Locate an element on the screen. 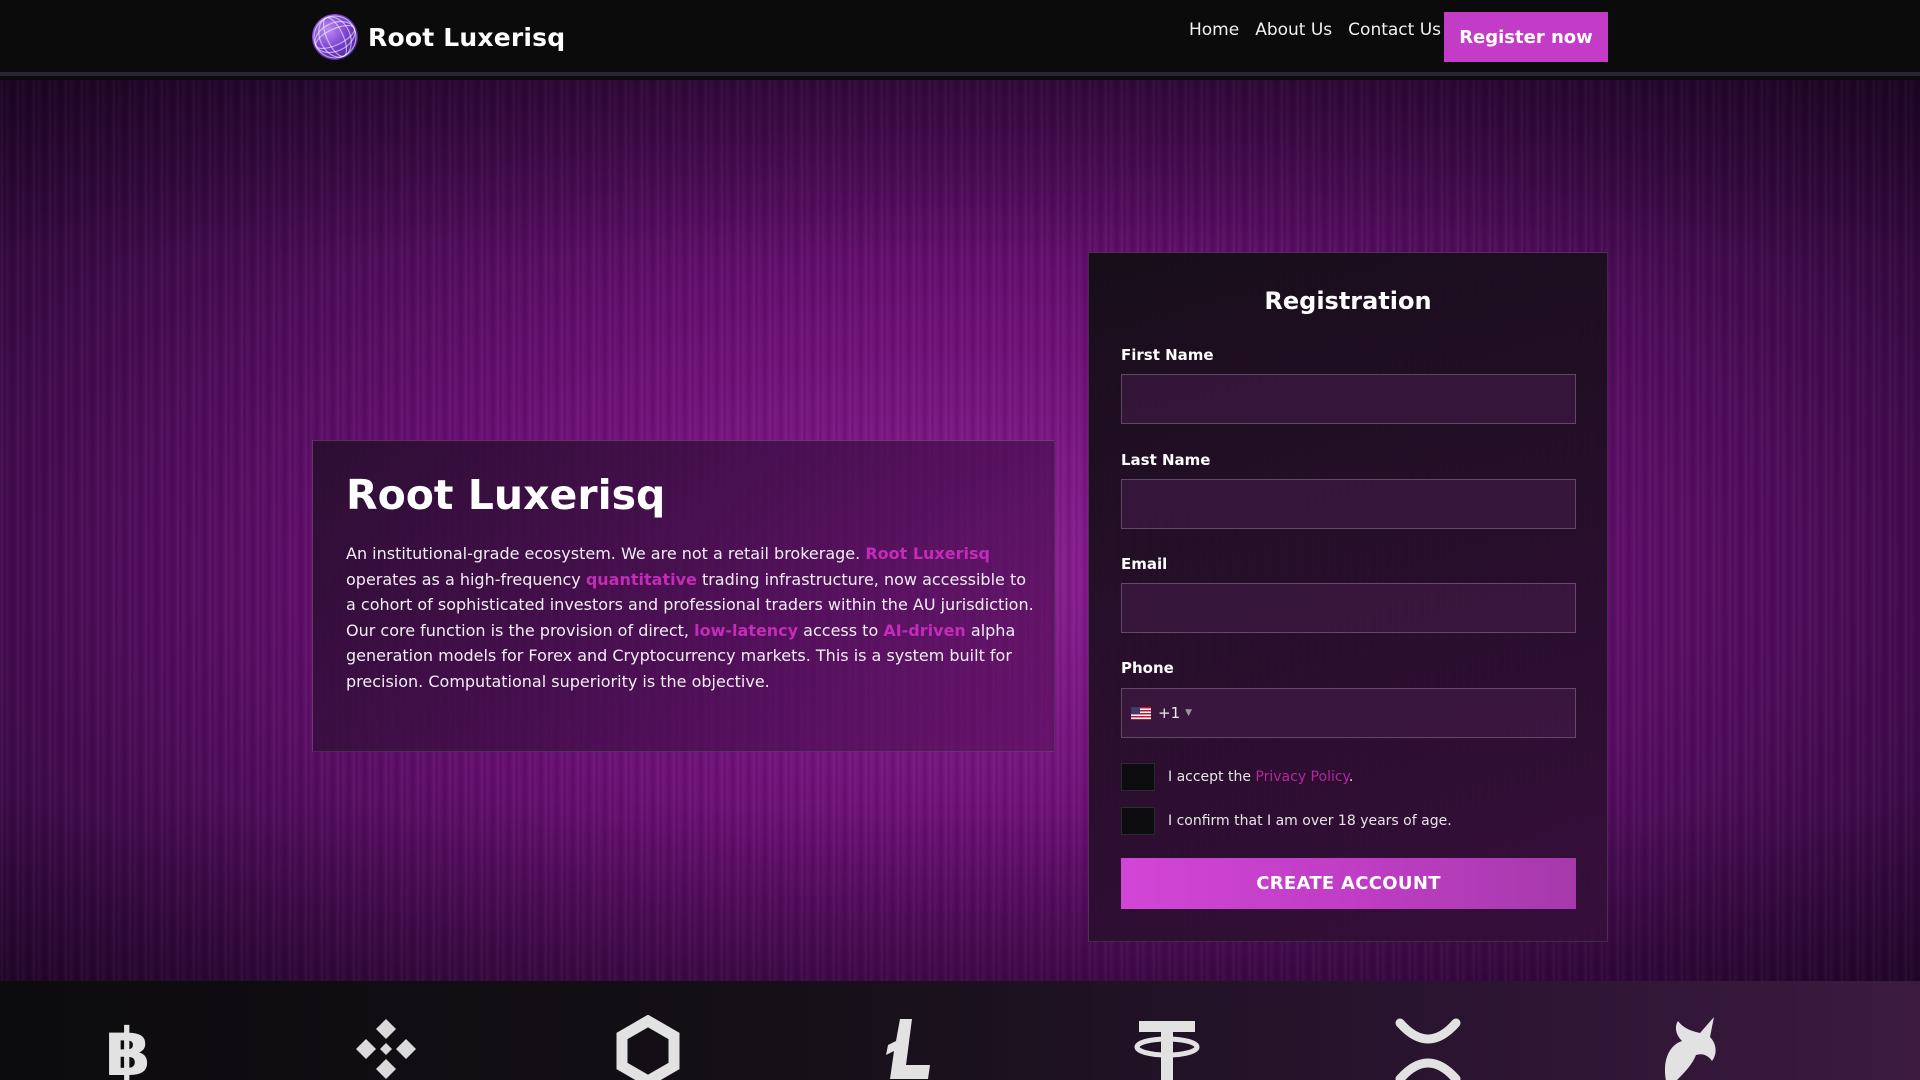 This screenshot has height=1080, width=1920. tether-icon is located at coordinates (1167, 1047).